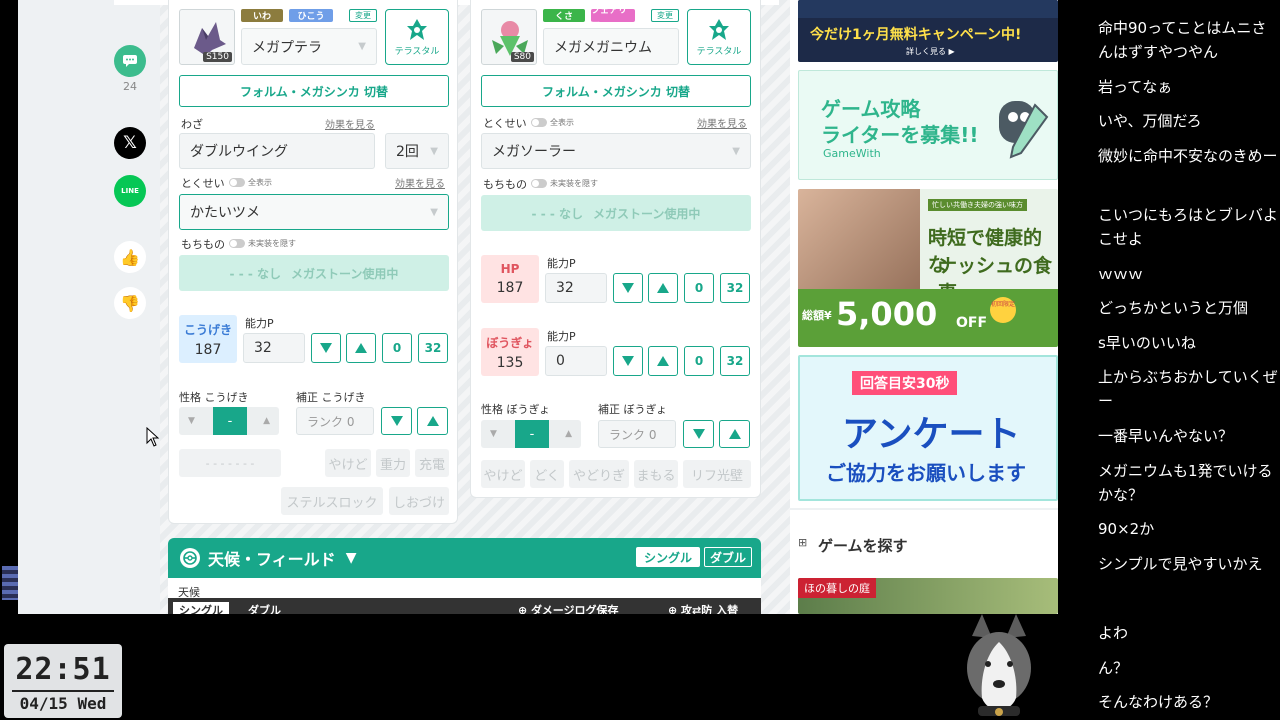 The height and width of the screenshot is (720, 1280). Describe the element at coordinates (728, 557) in the screenshot. I see `double-button: ダブル` at that location.